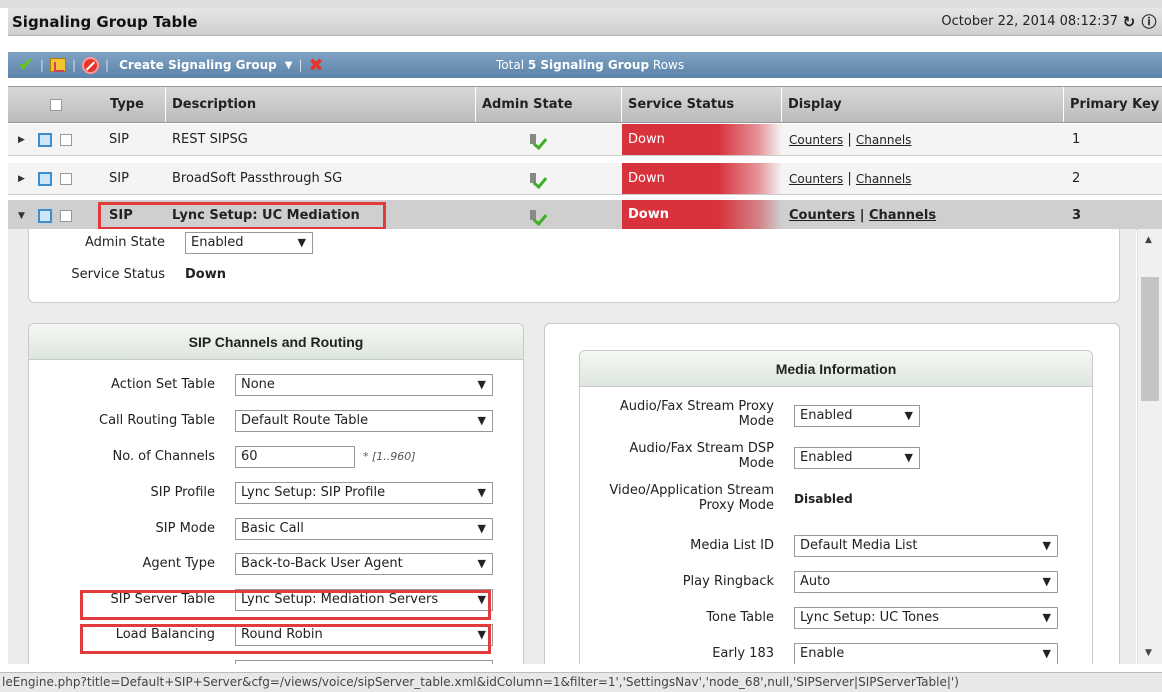 This screenshot has height=692, width=1162. I want to click on col-primary-key: Primary Key, so click(1113, 104).